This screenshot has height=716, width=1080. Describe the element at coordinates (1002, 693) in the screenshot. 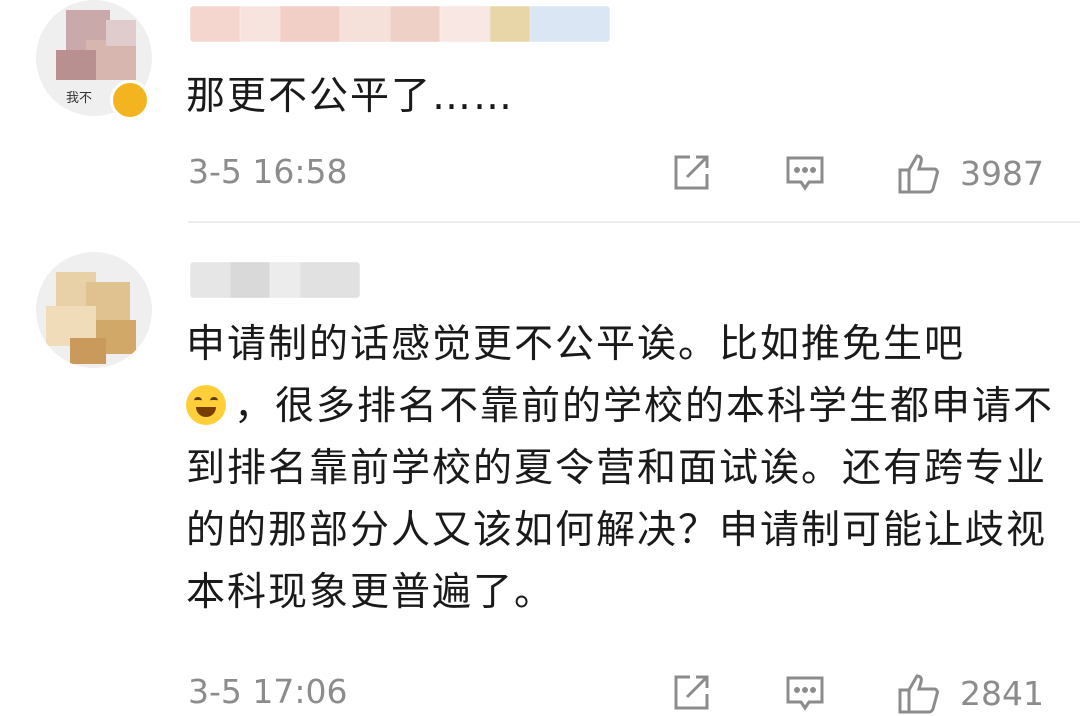

I see `like-count: 2841` at that location.